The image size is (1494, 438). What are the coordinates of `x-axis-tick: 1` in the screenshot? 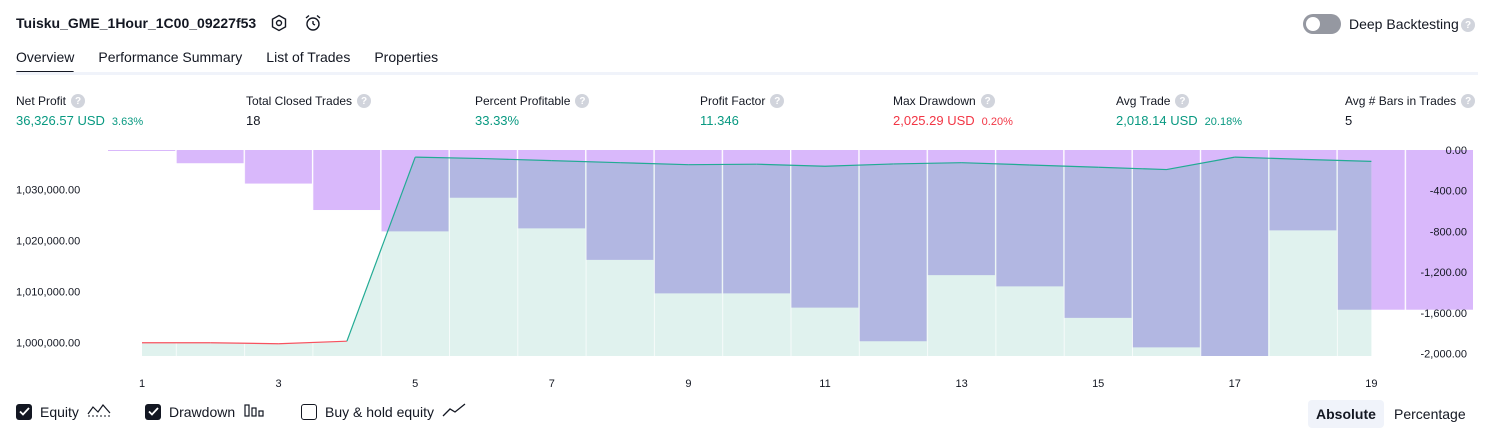 It's located at (142, 384).